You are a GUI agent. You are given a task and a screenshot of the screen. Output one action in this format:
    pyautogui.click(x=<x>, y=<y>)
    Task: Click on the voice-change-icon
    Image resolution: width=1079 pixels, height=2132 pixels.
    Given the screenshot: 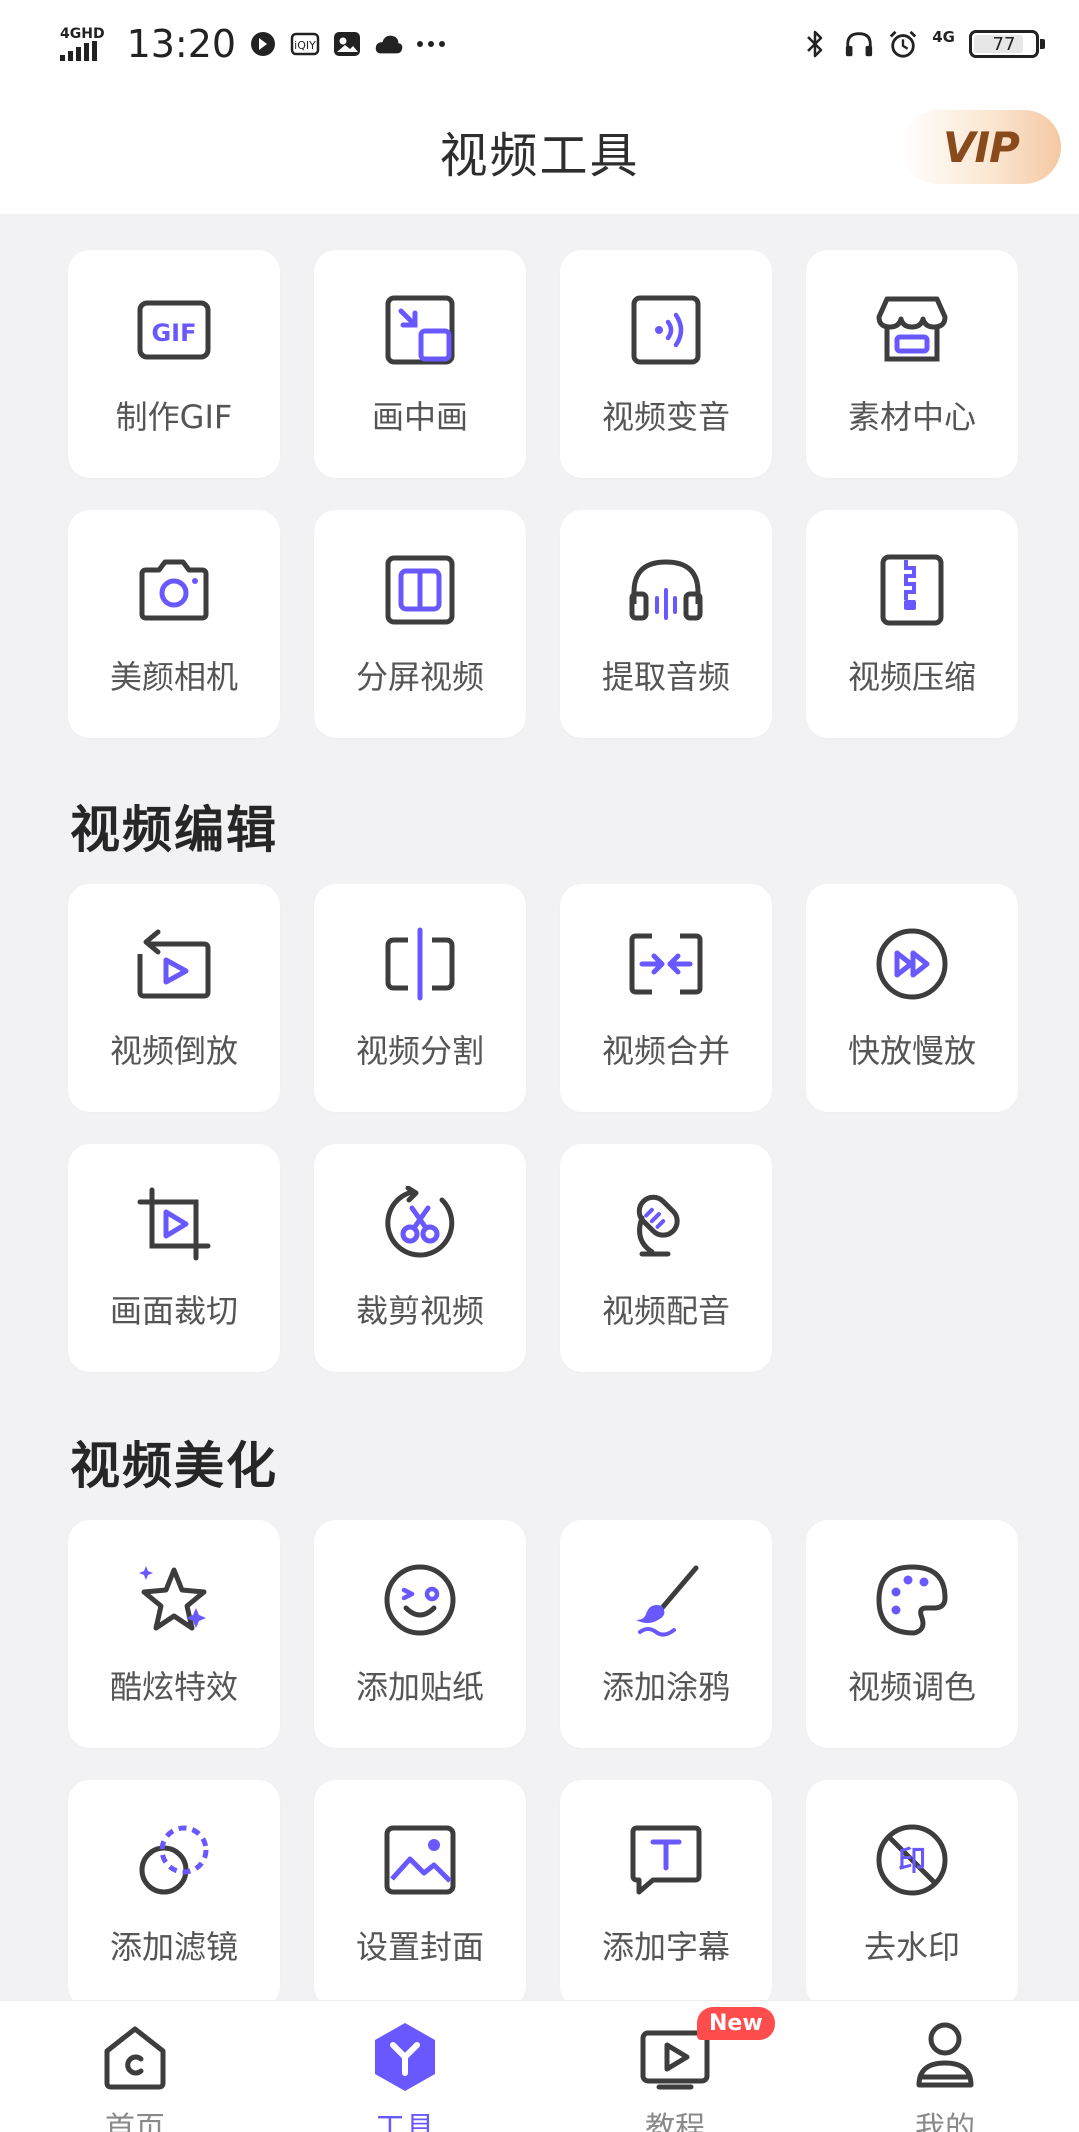 What is the action you would take?
    pyautogui.click(x=666, y=330)
    